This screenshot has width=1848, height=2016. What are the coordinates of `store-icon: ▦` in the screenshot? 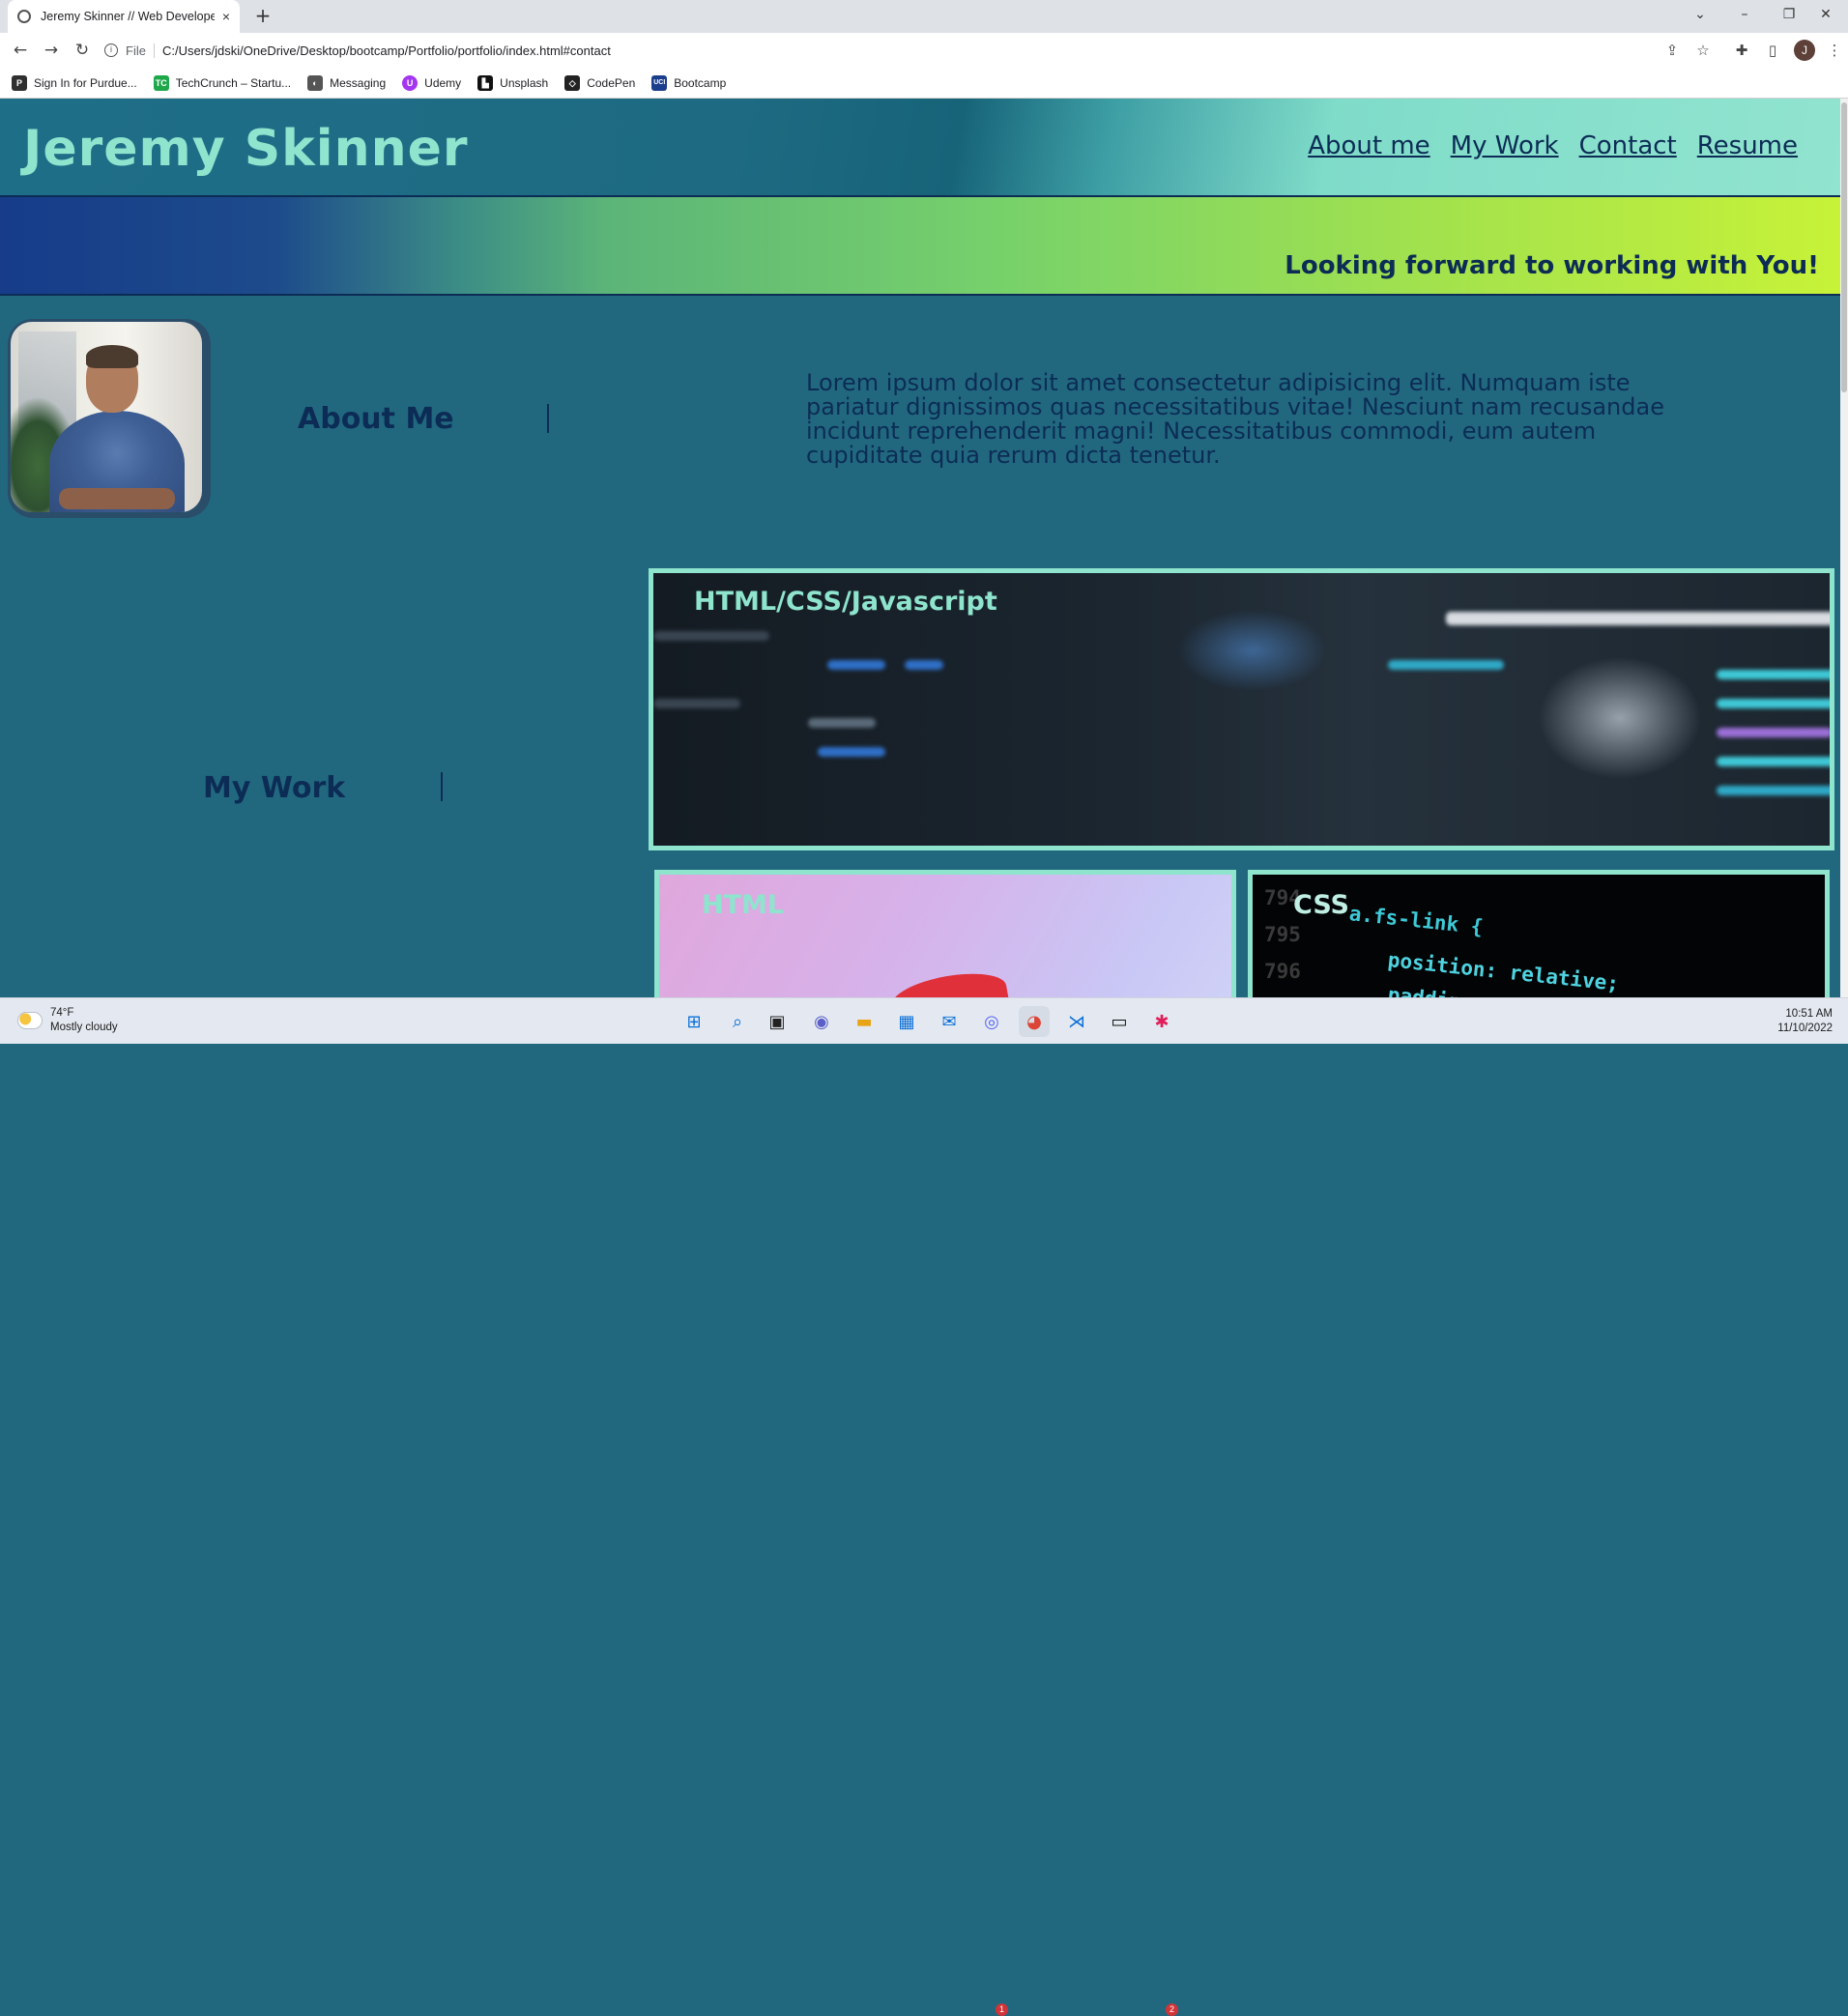 It's located at (906, 1021).